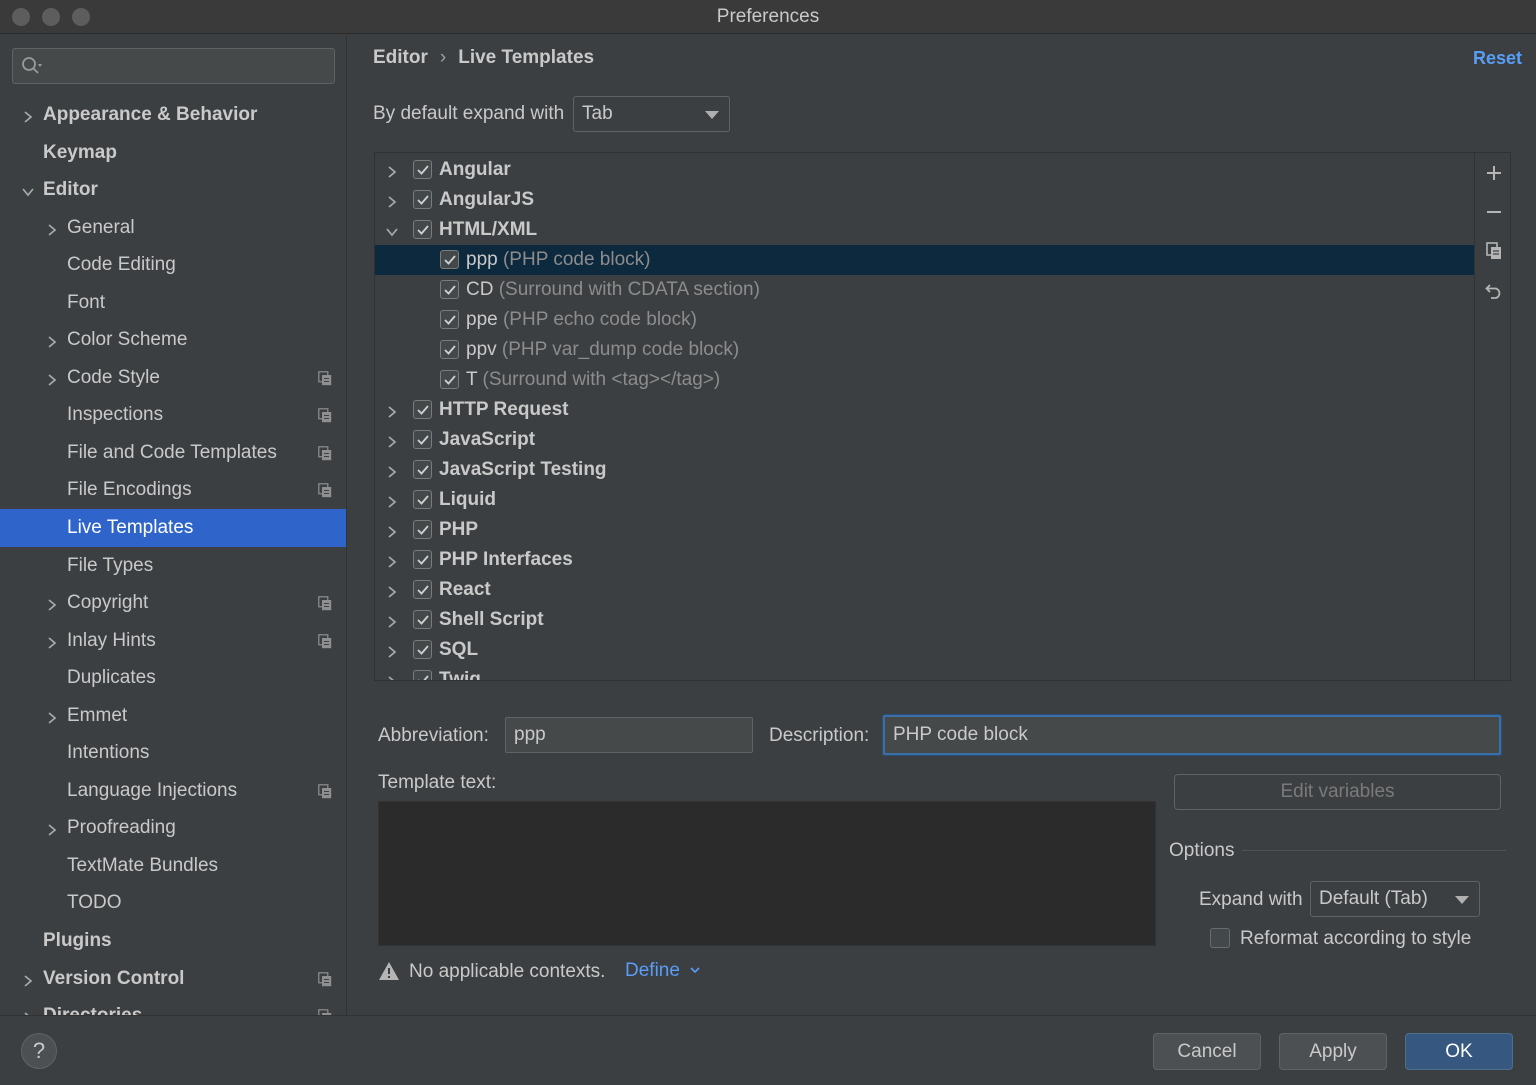 This screenshot has width=1536, height=1085. Describe the element at coordinates (1395, 899) in the screenshot. I see `expand-with-select: Default (Tab)` at that location.